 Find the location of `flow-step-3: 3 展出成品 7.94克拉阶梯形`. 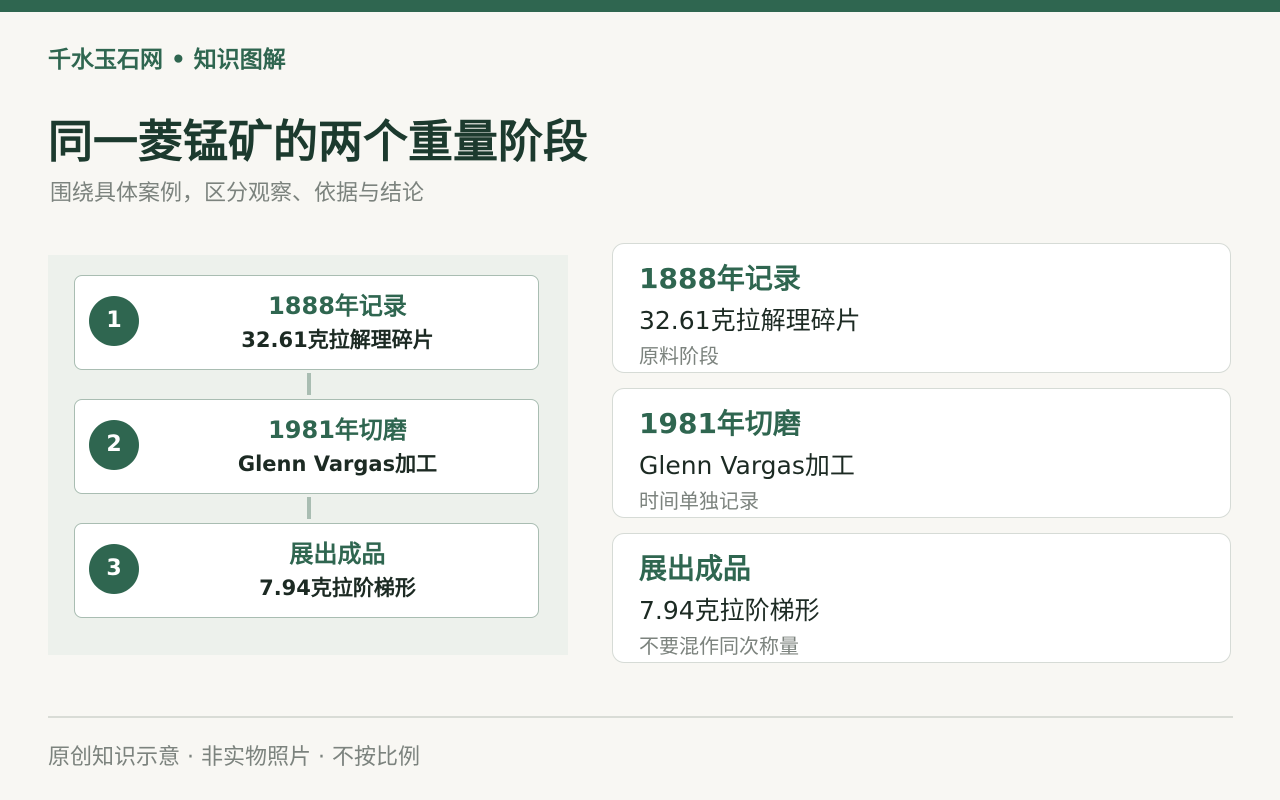

flow-step-3: 3 展出成品 7.94克拉阶梯形 is located at coordinates (306, 570).